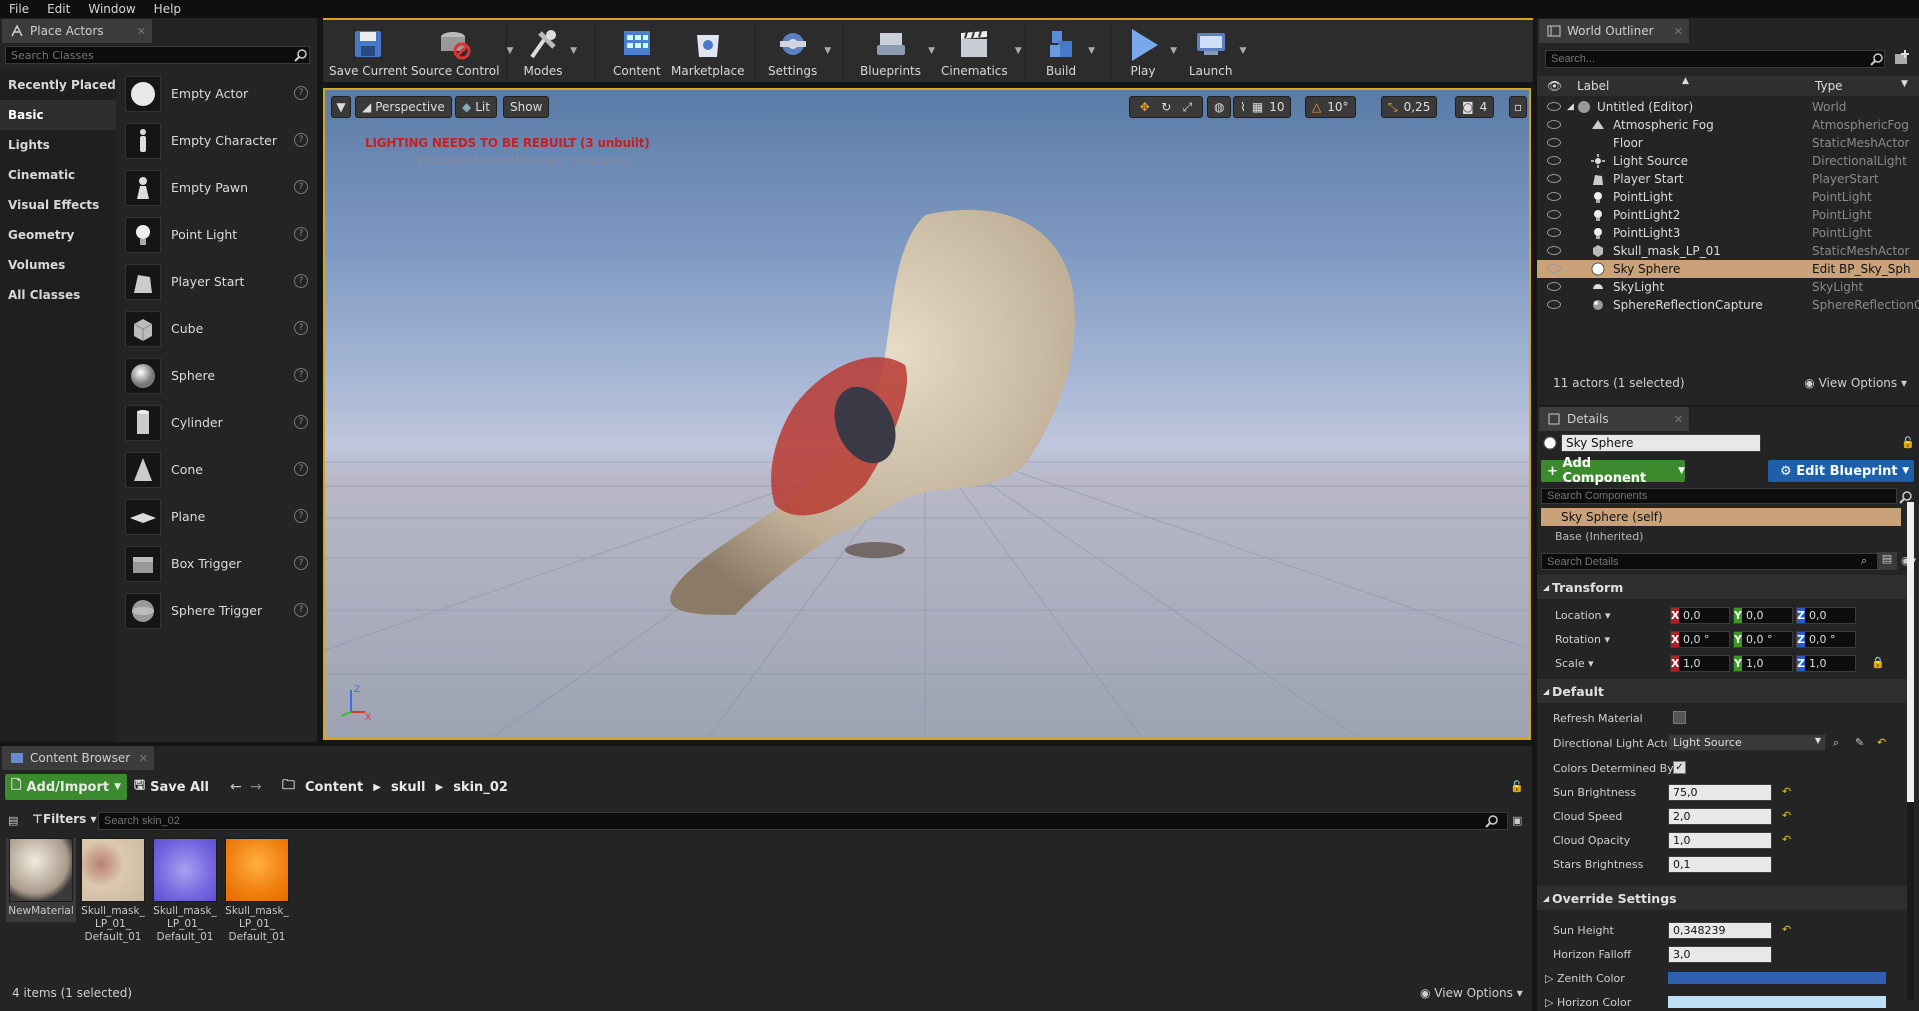 This screenshot has width=1919, height=1011. I want to click on grid-snap-button: ⌇ ▦ 10, so click(1262, 107).